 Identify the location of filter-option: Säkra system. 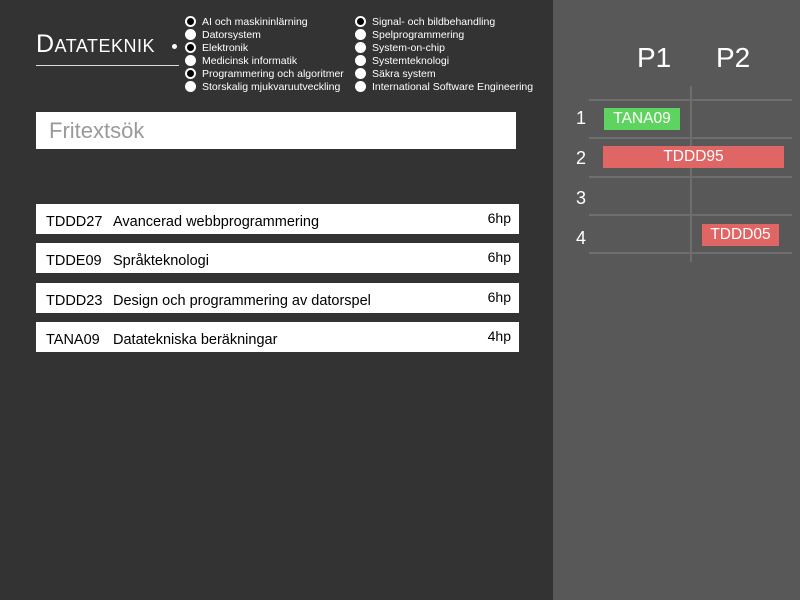
(444, 74).